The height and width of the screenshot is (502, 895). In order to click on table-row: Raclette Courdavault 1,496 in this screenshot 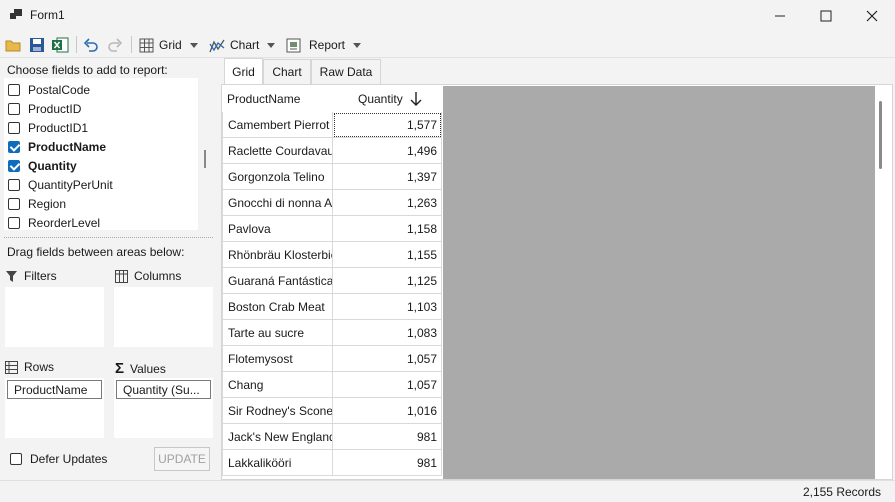, I will do `click(332, 151)`.